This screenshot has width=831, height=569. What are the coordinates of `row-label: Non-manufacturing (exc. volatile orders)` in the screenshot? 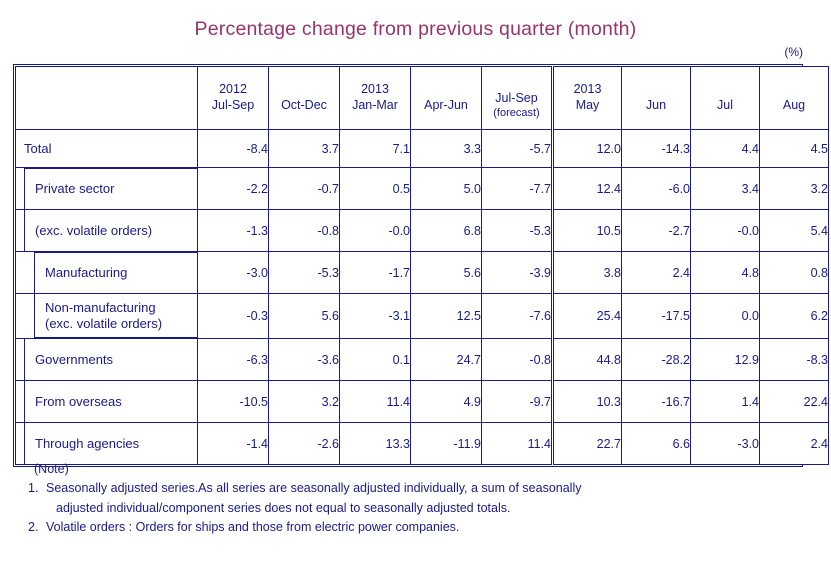 It's located at (104, 315).